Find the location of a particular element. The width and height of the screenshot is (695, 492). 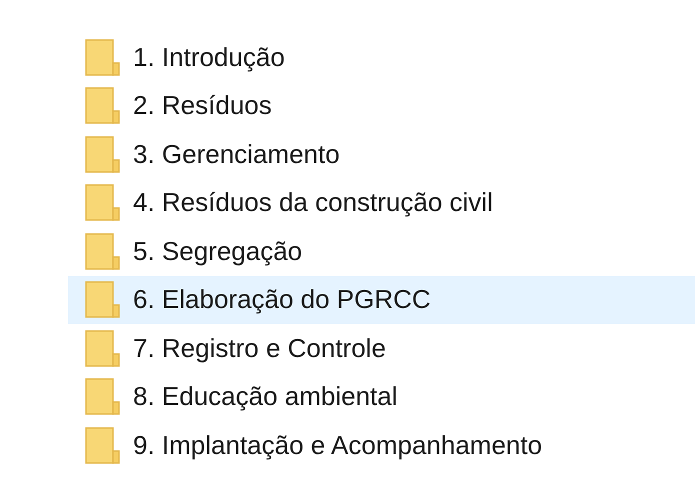

folder-item: 2. Resíduos is located at coordinates (381, 106).